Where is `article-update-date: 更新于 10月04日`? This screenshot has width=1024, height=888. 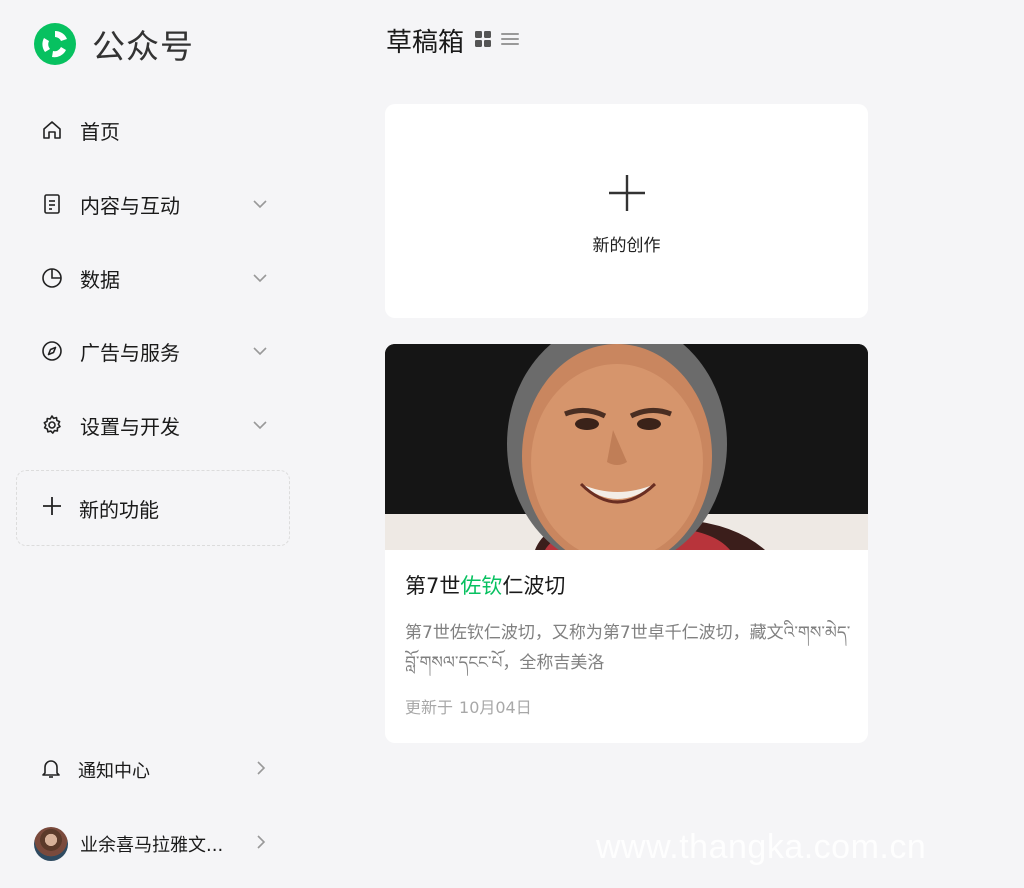
article-update-date: 更新于 10月04日 is located at coordinates (468, 707).